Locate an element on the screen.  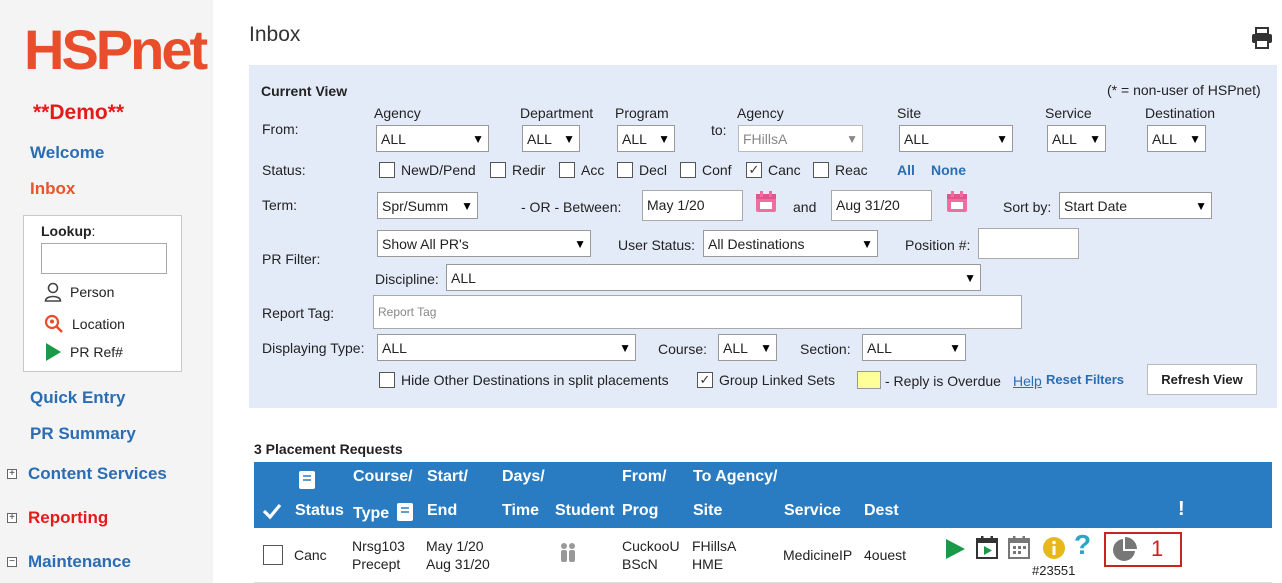
status-newd-pend: NewD/Pend is located at coordinates (427, 170).